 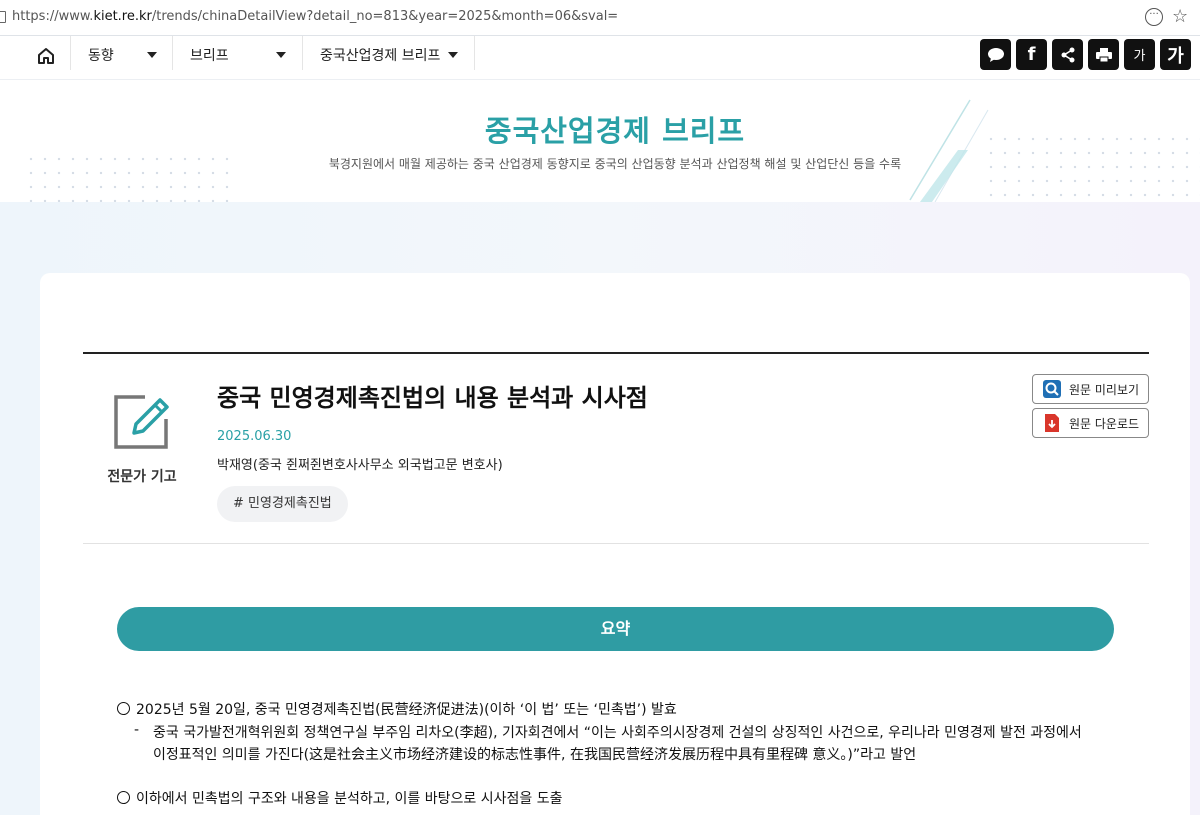 I want to click on edit-pencil-icon, so click(x=141, y=422).